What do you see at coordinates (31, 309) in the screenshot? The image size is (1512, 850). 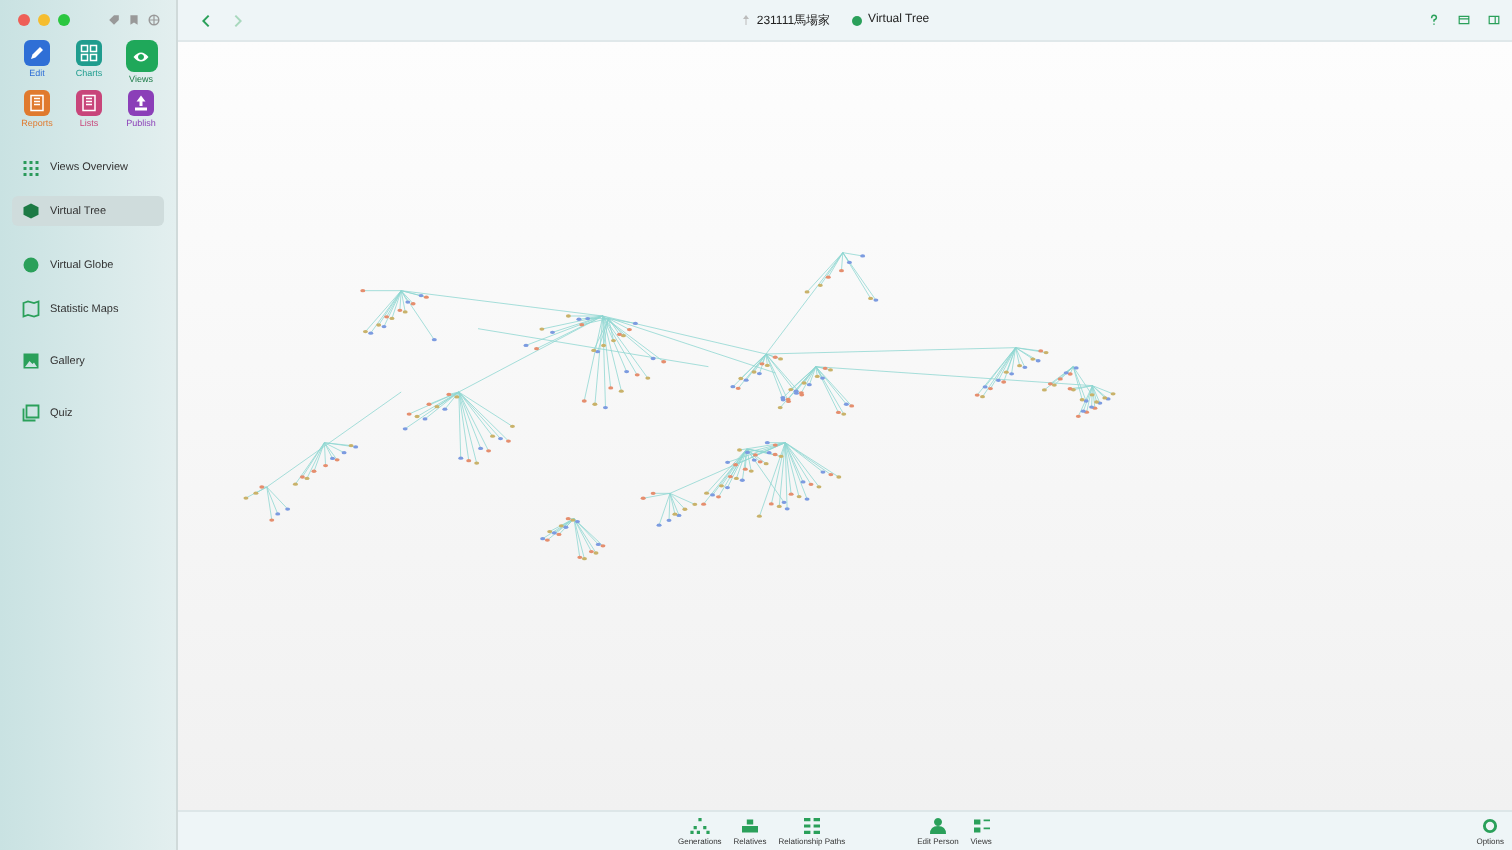 I see `map-icon` at bounding box center [31, 309].